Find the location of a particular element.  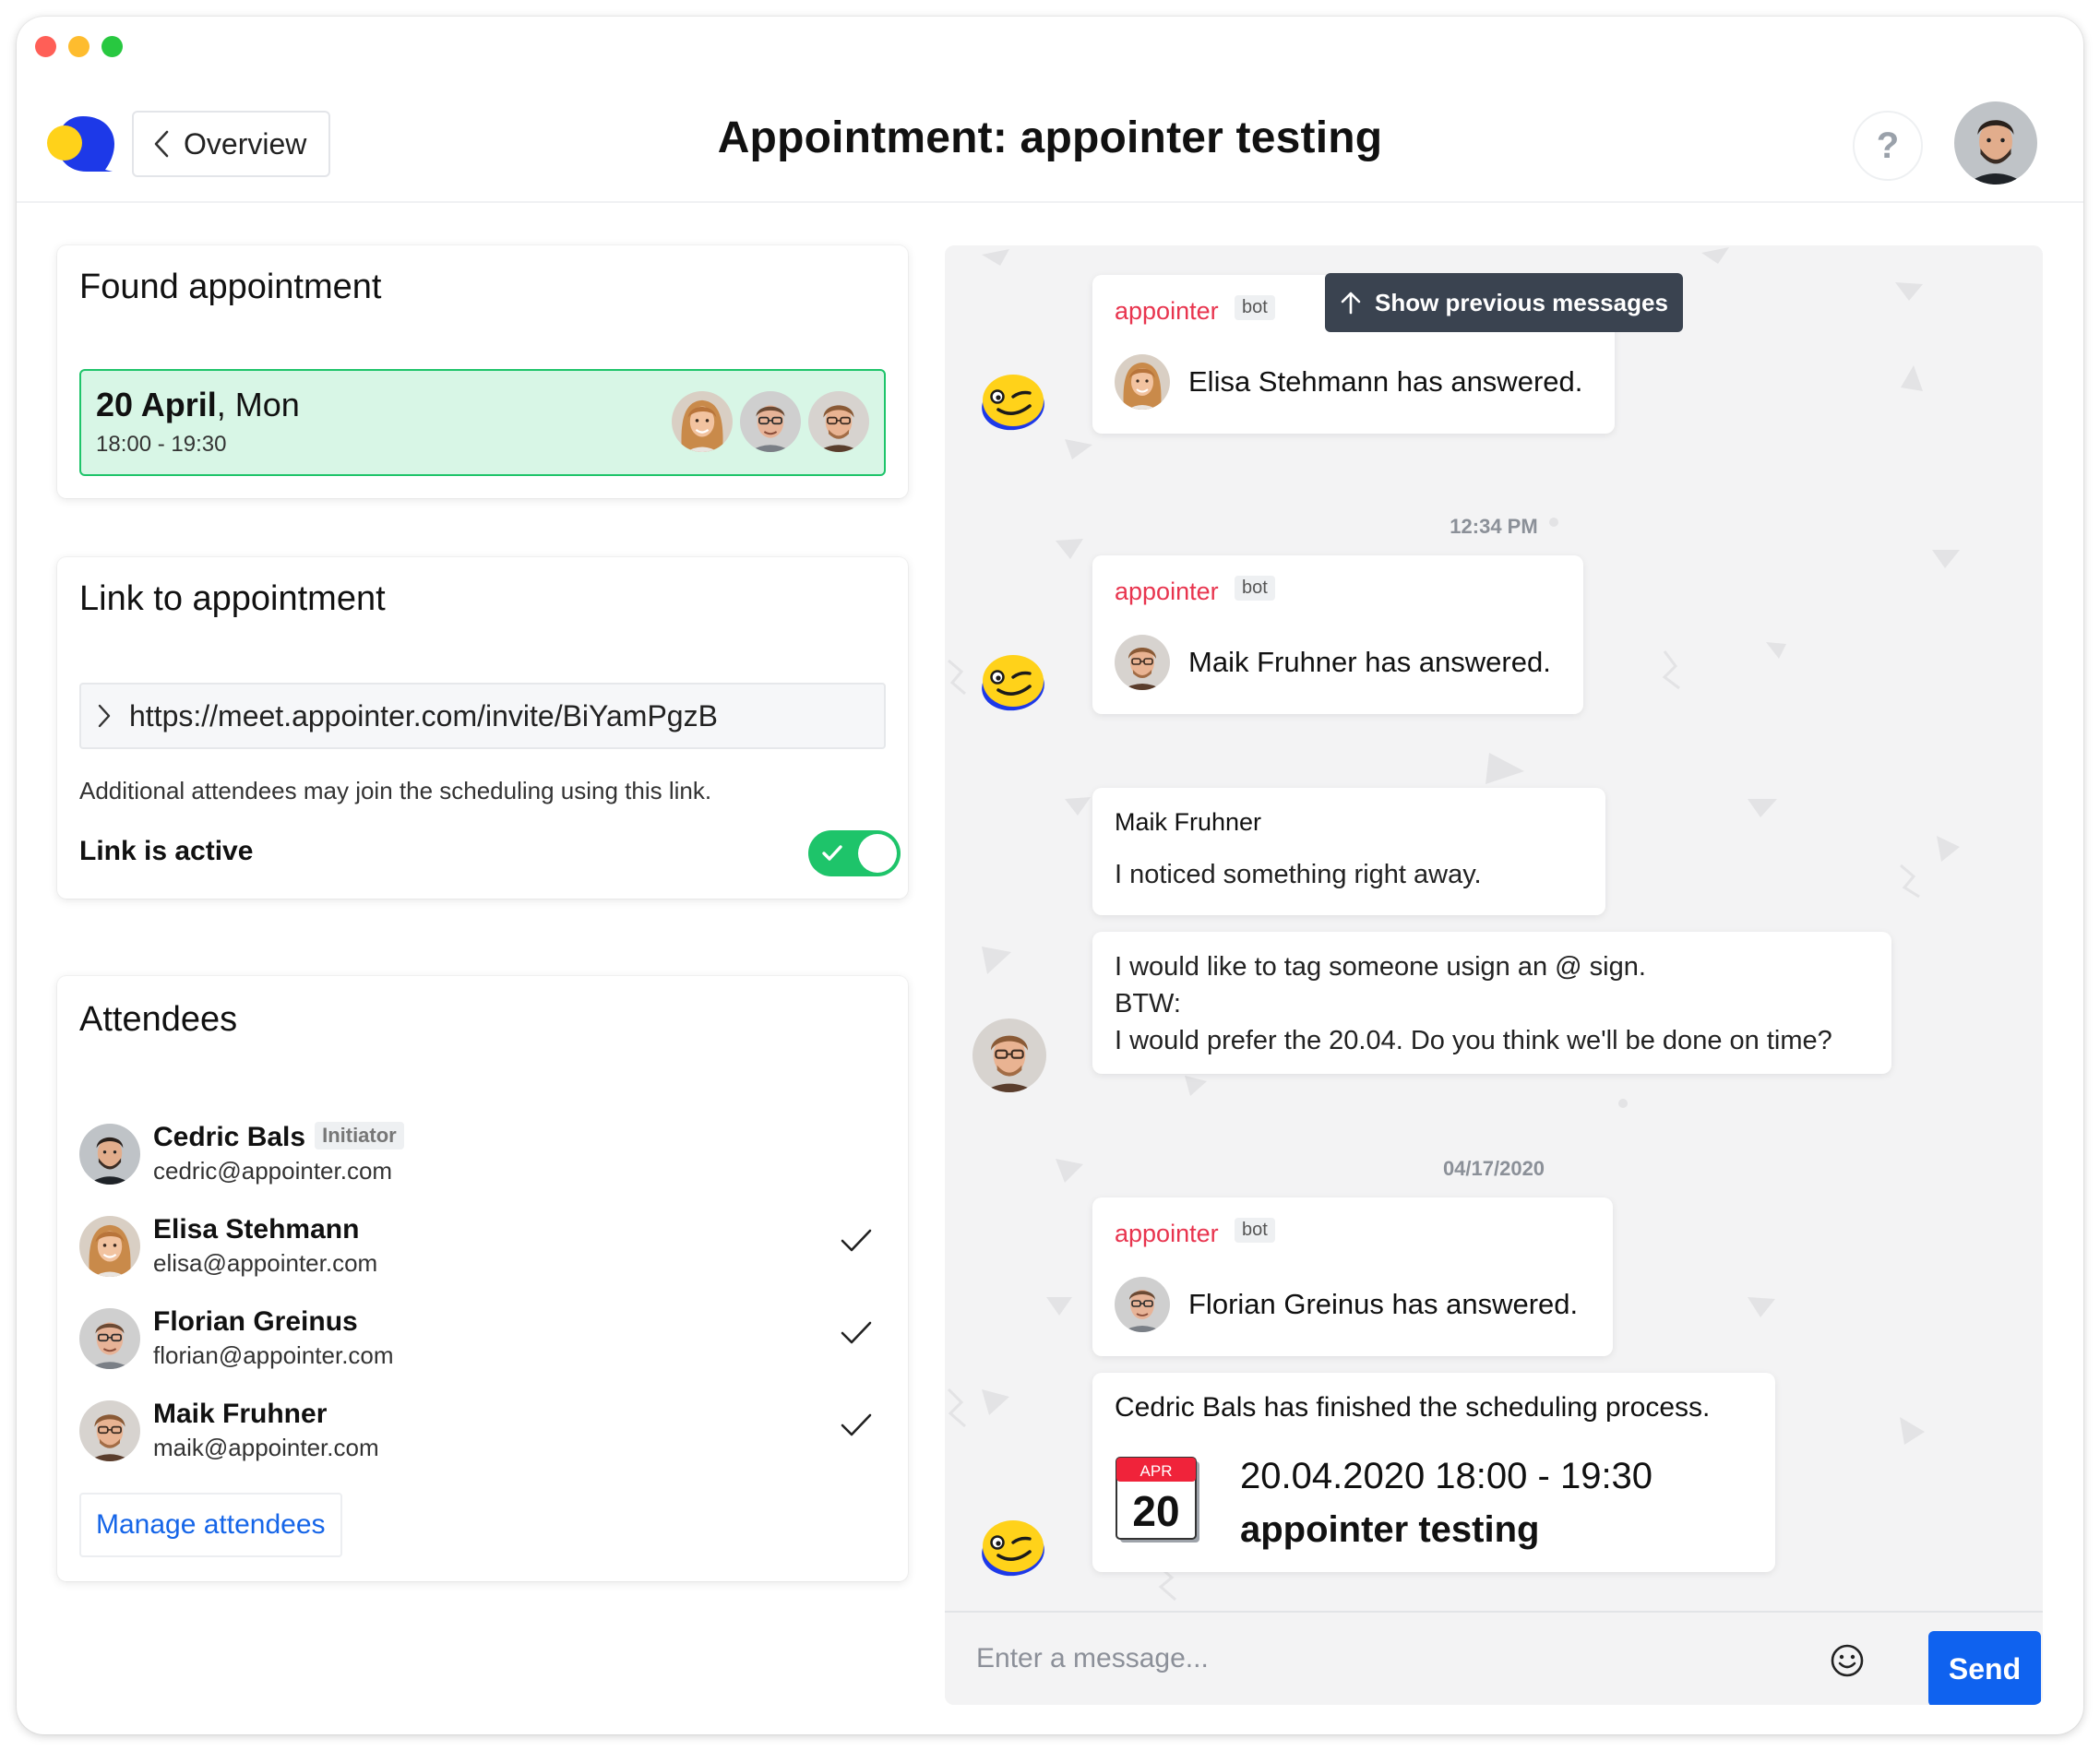

attendee-row: Florian Greinus florian@appointer.com is located at coordinates (482, 1338).